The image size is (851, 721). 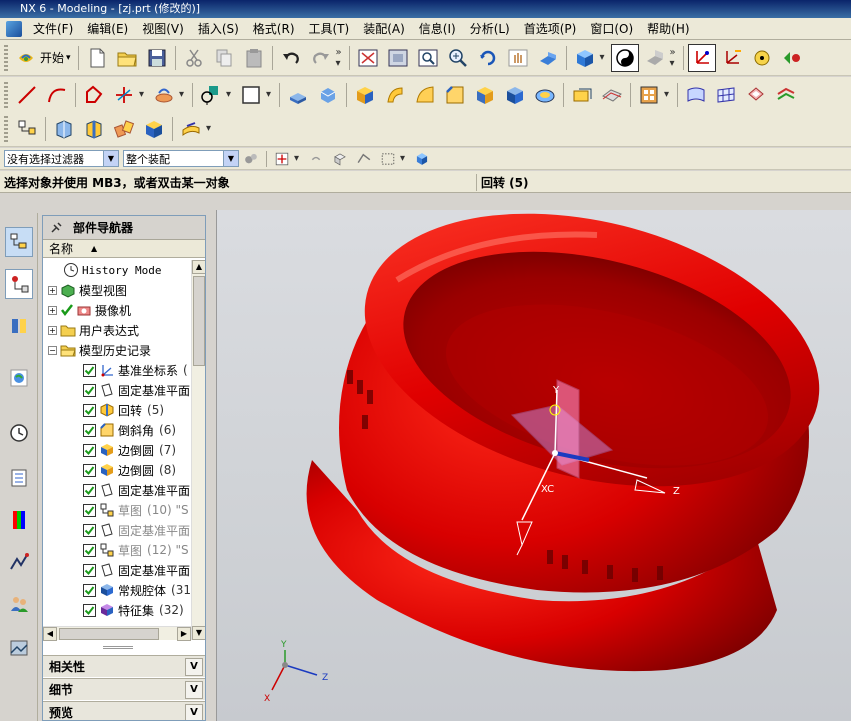 I want to click on process-studio-tab, so click(x=19, y=562).